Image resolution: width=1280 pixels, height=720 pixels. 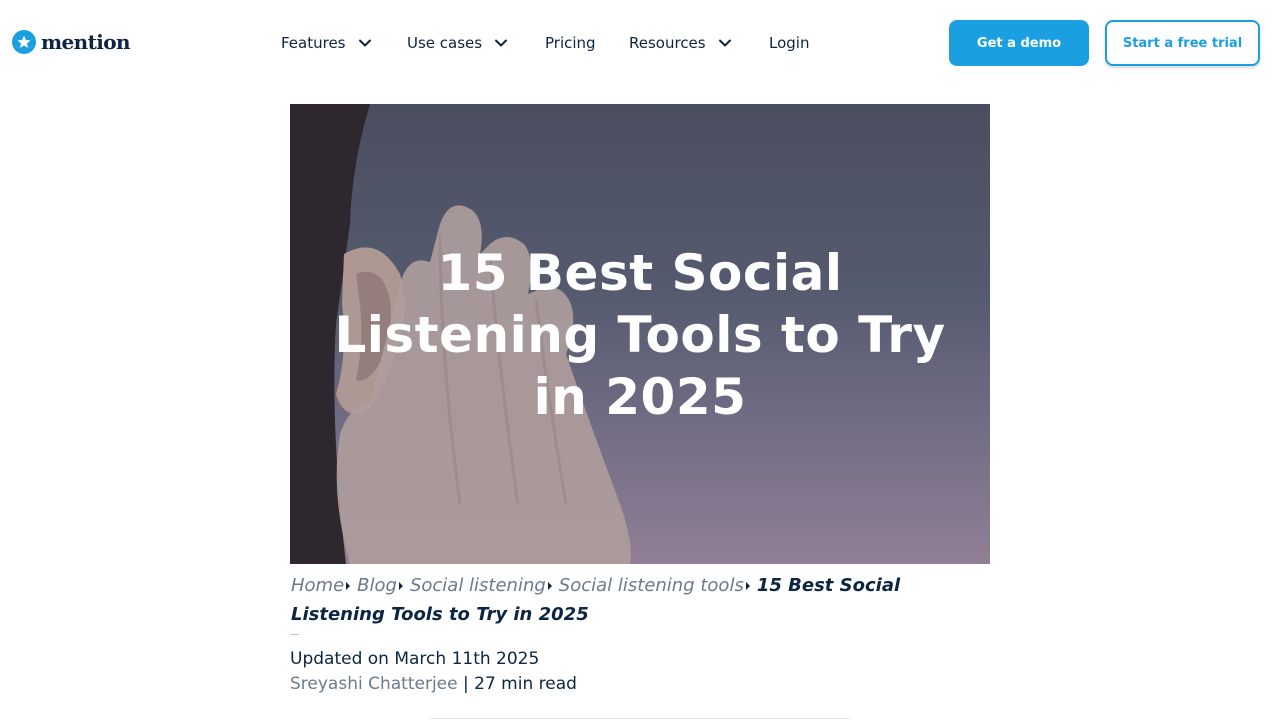 I want to click on byline: Sreyashi Chatterjee | 27 min read, so click(x=433, y=684).